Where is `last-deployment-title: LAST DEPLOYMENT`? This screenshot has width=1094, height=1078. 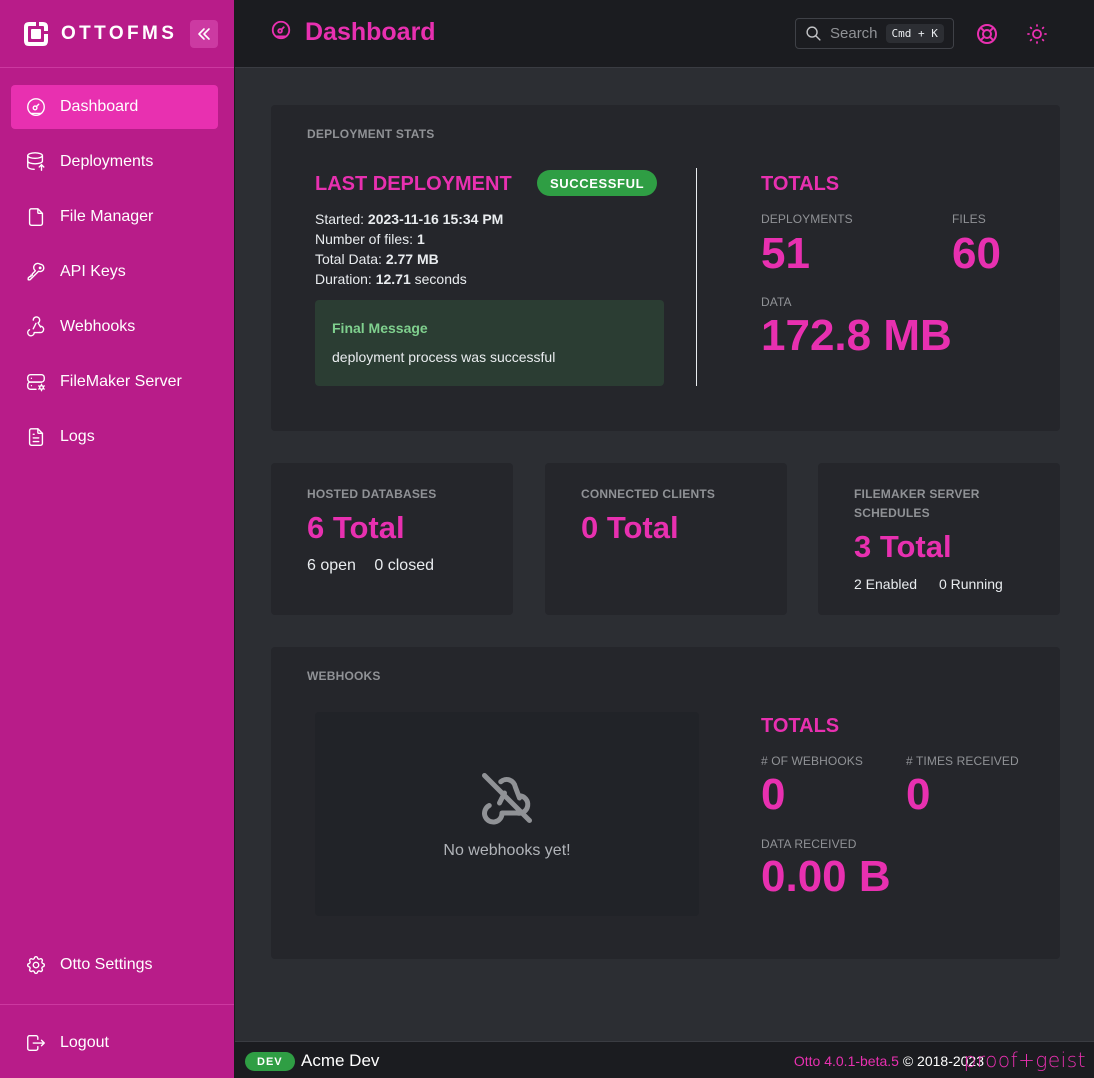
last-deployment-title: LAST DEPLOYMENT is located at coordinates (413, 184).